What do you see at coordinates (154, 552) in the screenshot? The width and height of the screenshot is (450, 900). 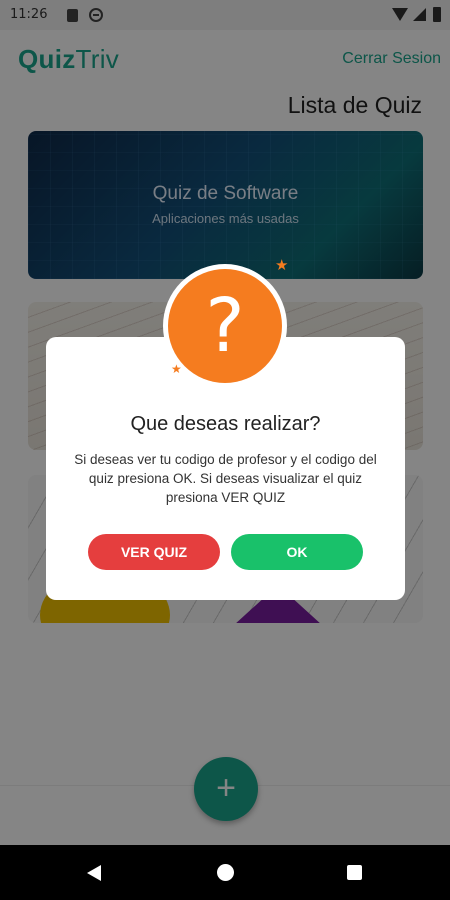 I see `view-quiz-button: VER QUIZ` at bounding box center [154, 552].